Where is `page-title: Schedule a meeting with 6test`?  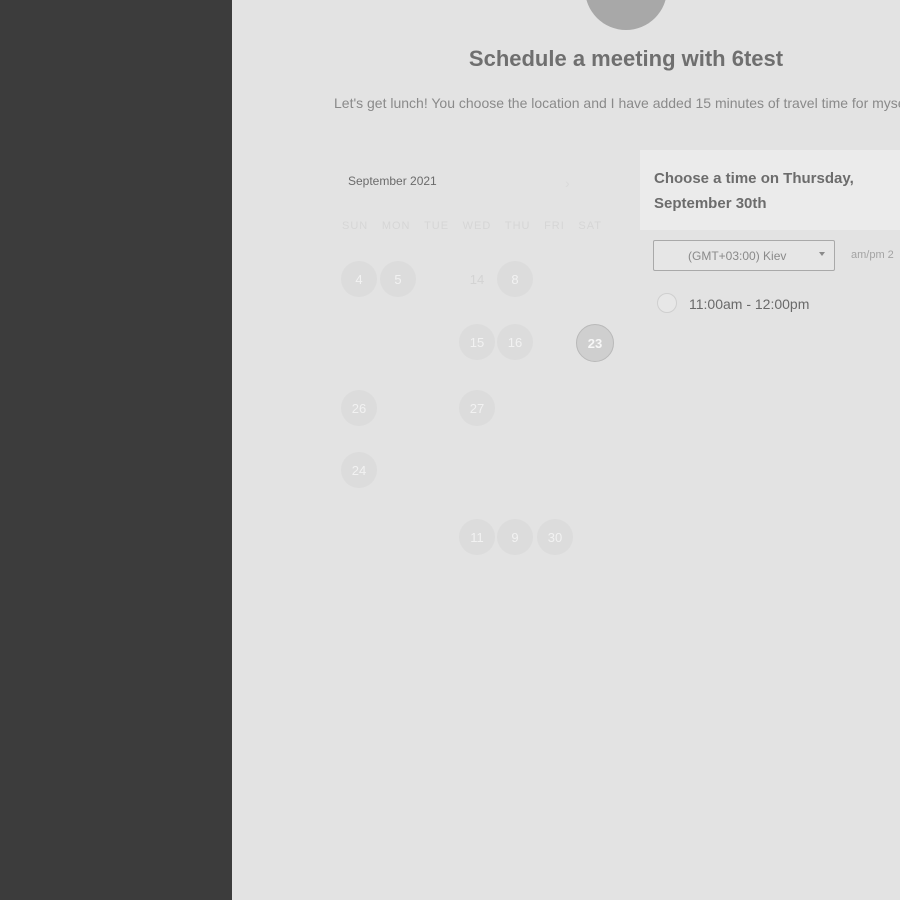 page-title: Schedule a meeting with 6test is located at coordinates (626, 58).